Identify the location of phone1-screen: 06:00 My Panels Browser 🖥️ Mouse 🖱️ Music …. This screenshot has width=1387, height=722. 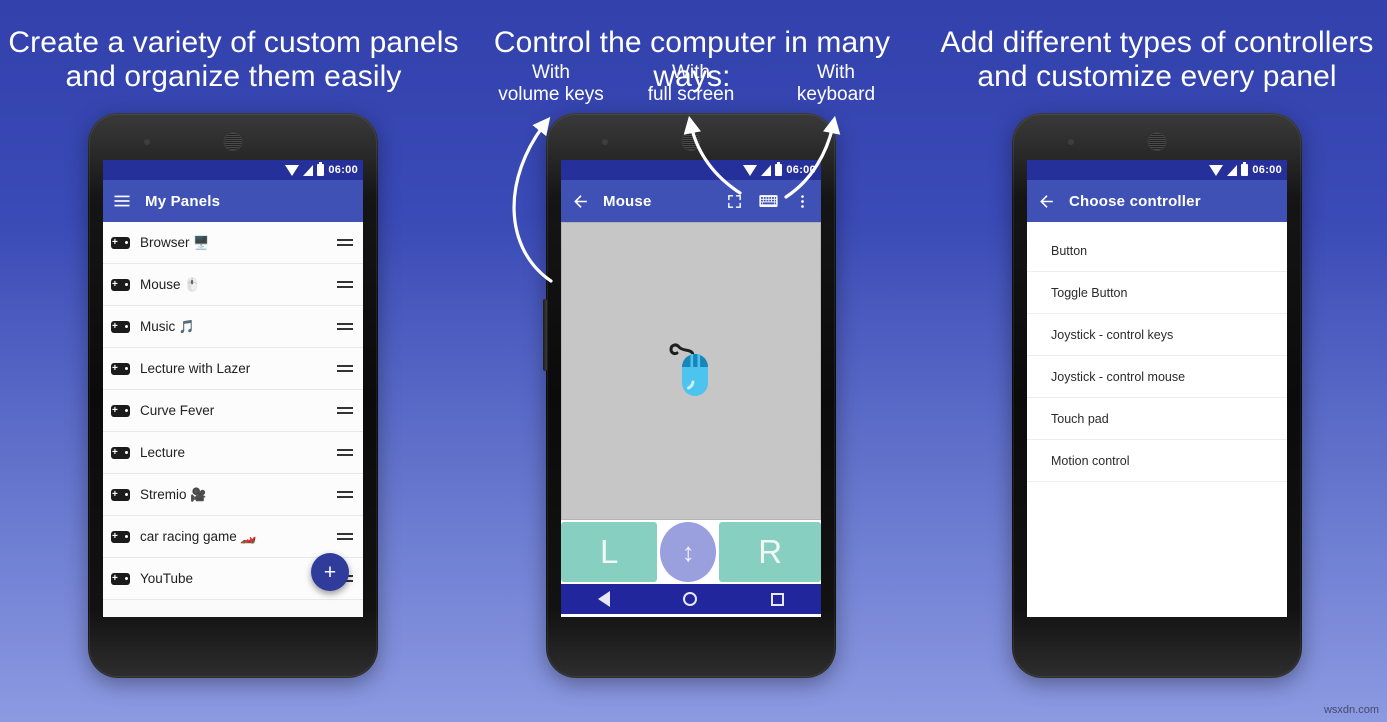
(233, 388).